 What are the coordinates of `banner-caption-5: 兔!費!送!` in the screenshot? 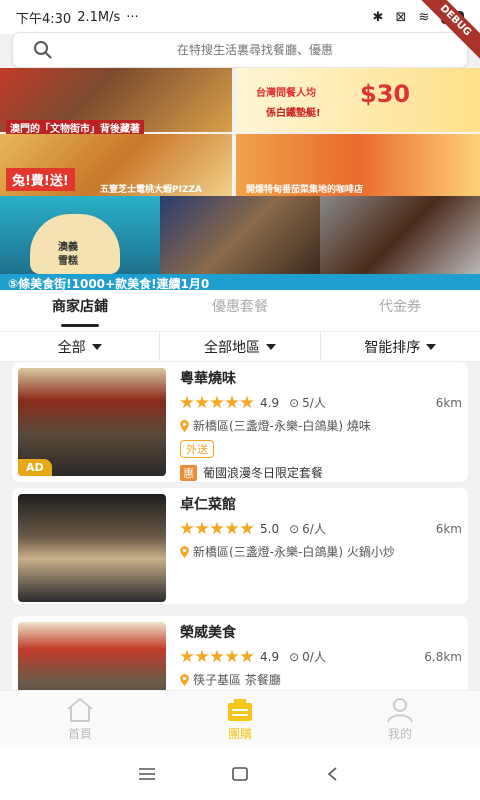 It's located at (40, 179).